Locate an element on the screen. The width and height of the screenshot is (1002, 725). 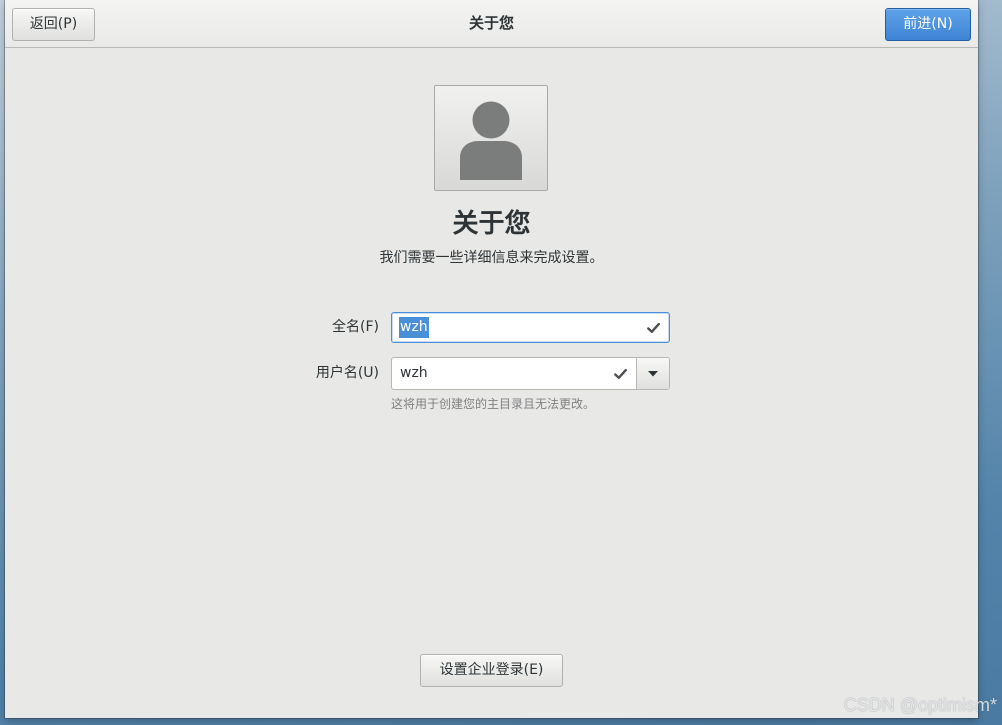
window-title: 关于您 is located at coordinates (491, 23).